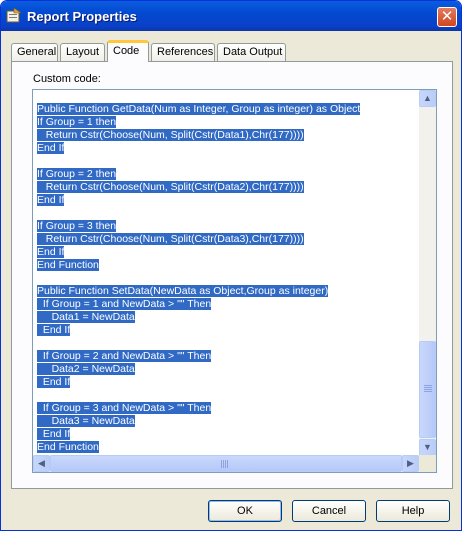 The image size is (466, 533). What do you see at coordinates (427, 273) in the screenshot?
I see `vertical-scrollbar: ▲ ▼` at bounding box center [427, 273].